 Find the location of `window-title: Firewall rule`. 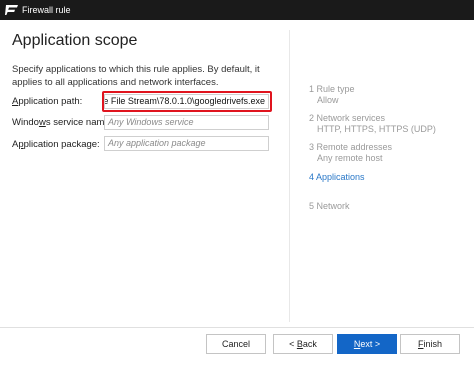

window-title: Firewall rule is located at coordinates (46, 10).